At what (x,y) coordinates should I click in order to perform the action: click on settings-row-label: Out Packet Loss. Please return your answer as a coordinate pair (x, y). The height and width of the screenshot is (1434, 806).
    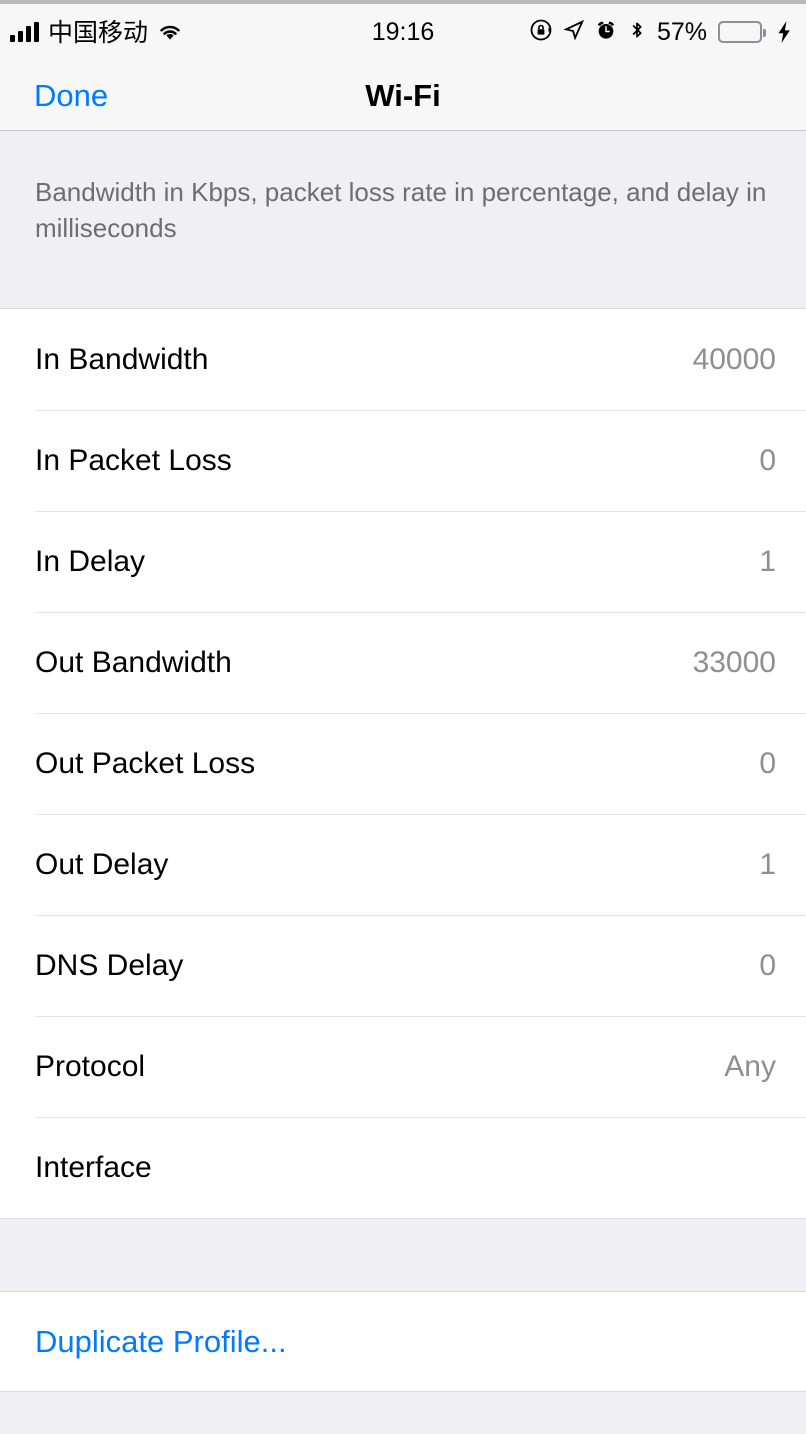
    Looking at the image, I should click on (145, 763).